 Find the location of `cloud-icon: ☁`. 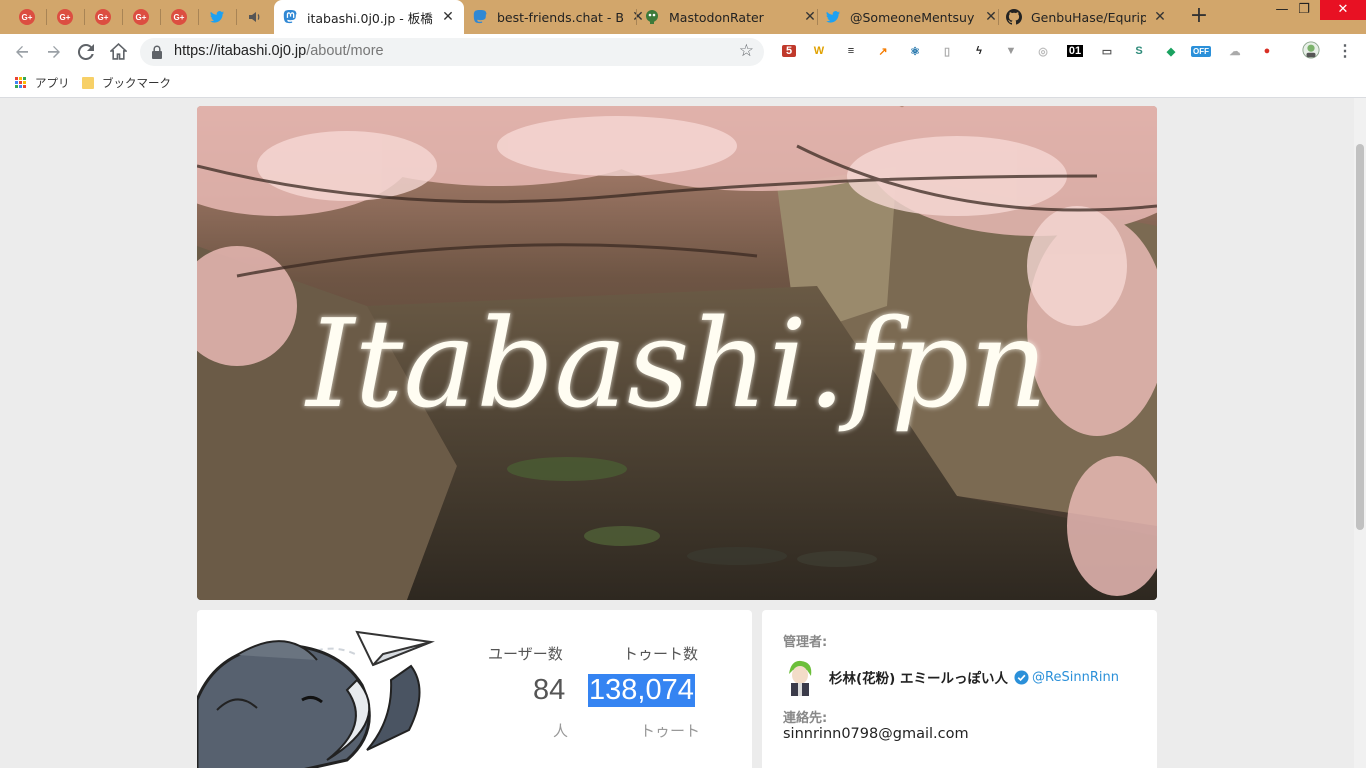

cloud-icon: ☁ is located at coordinates (1235, 51).